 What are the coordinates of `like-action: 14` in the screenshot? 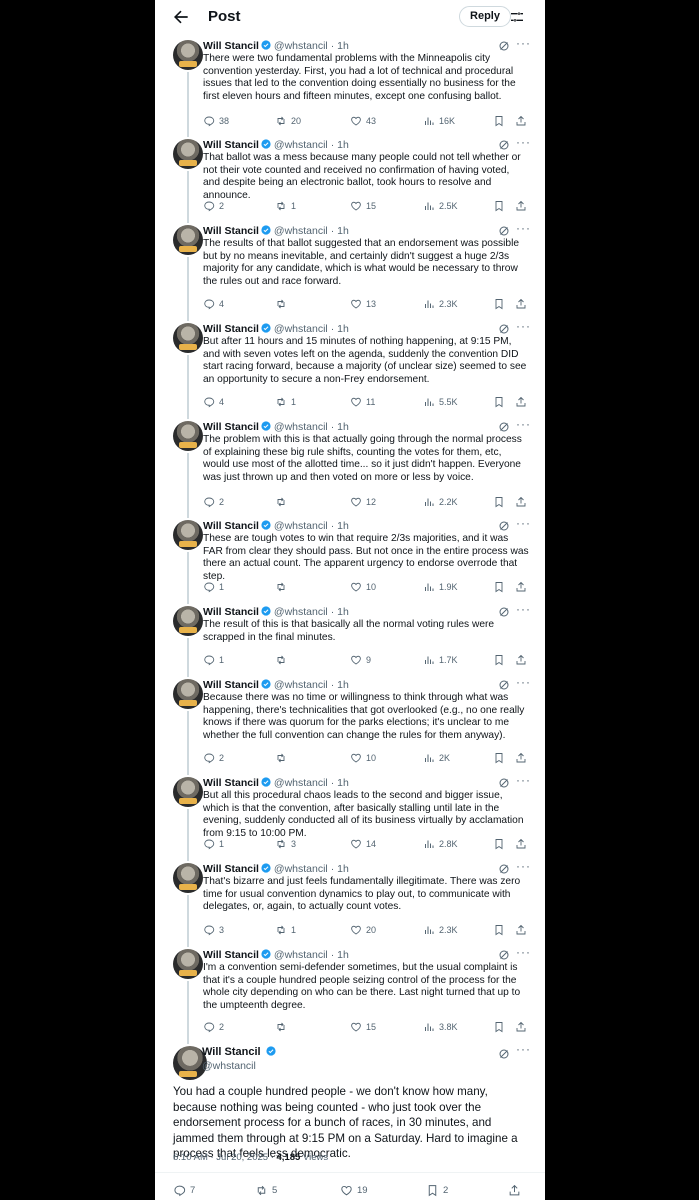 It's located at (363, 844).